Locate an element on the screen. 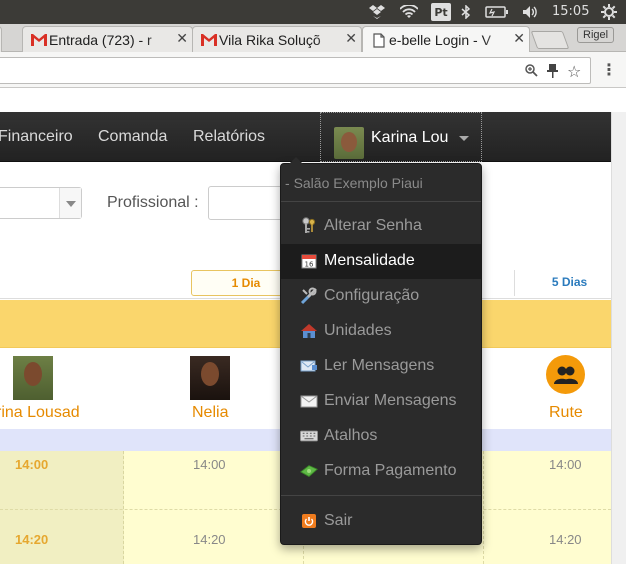 The width and height of the screenshot is (626, 564). menu-item-ler-mensagens: Ler Mensagens is located at coordinates (381, 366).